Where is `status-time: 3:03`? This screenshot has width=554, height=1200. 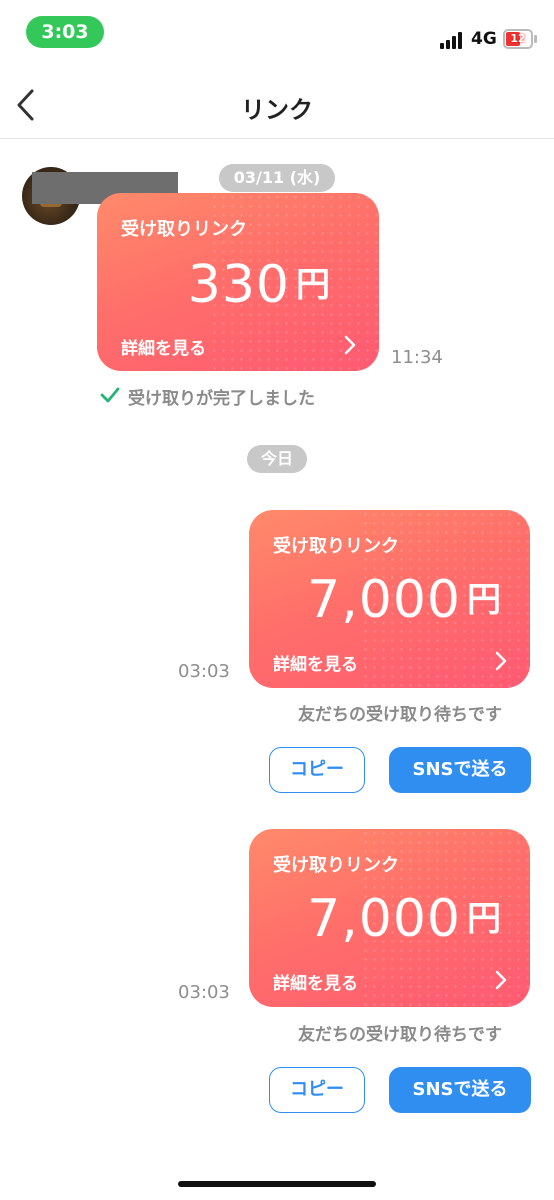
status-time: 3:03 is located at coordinates (65, 32).